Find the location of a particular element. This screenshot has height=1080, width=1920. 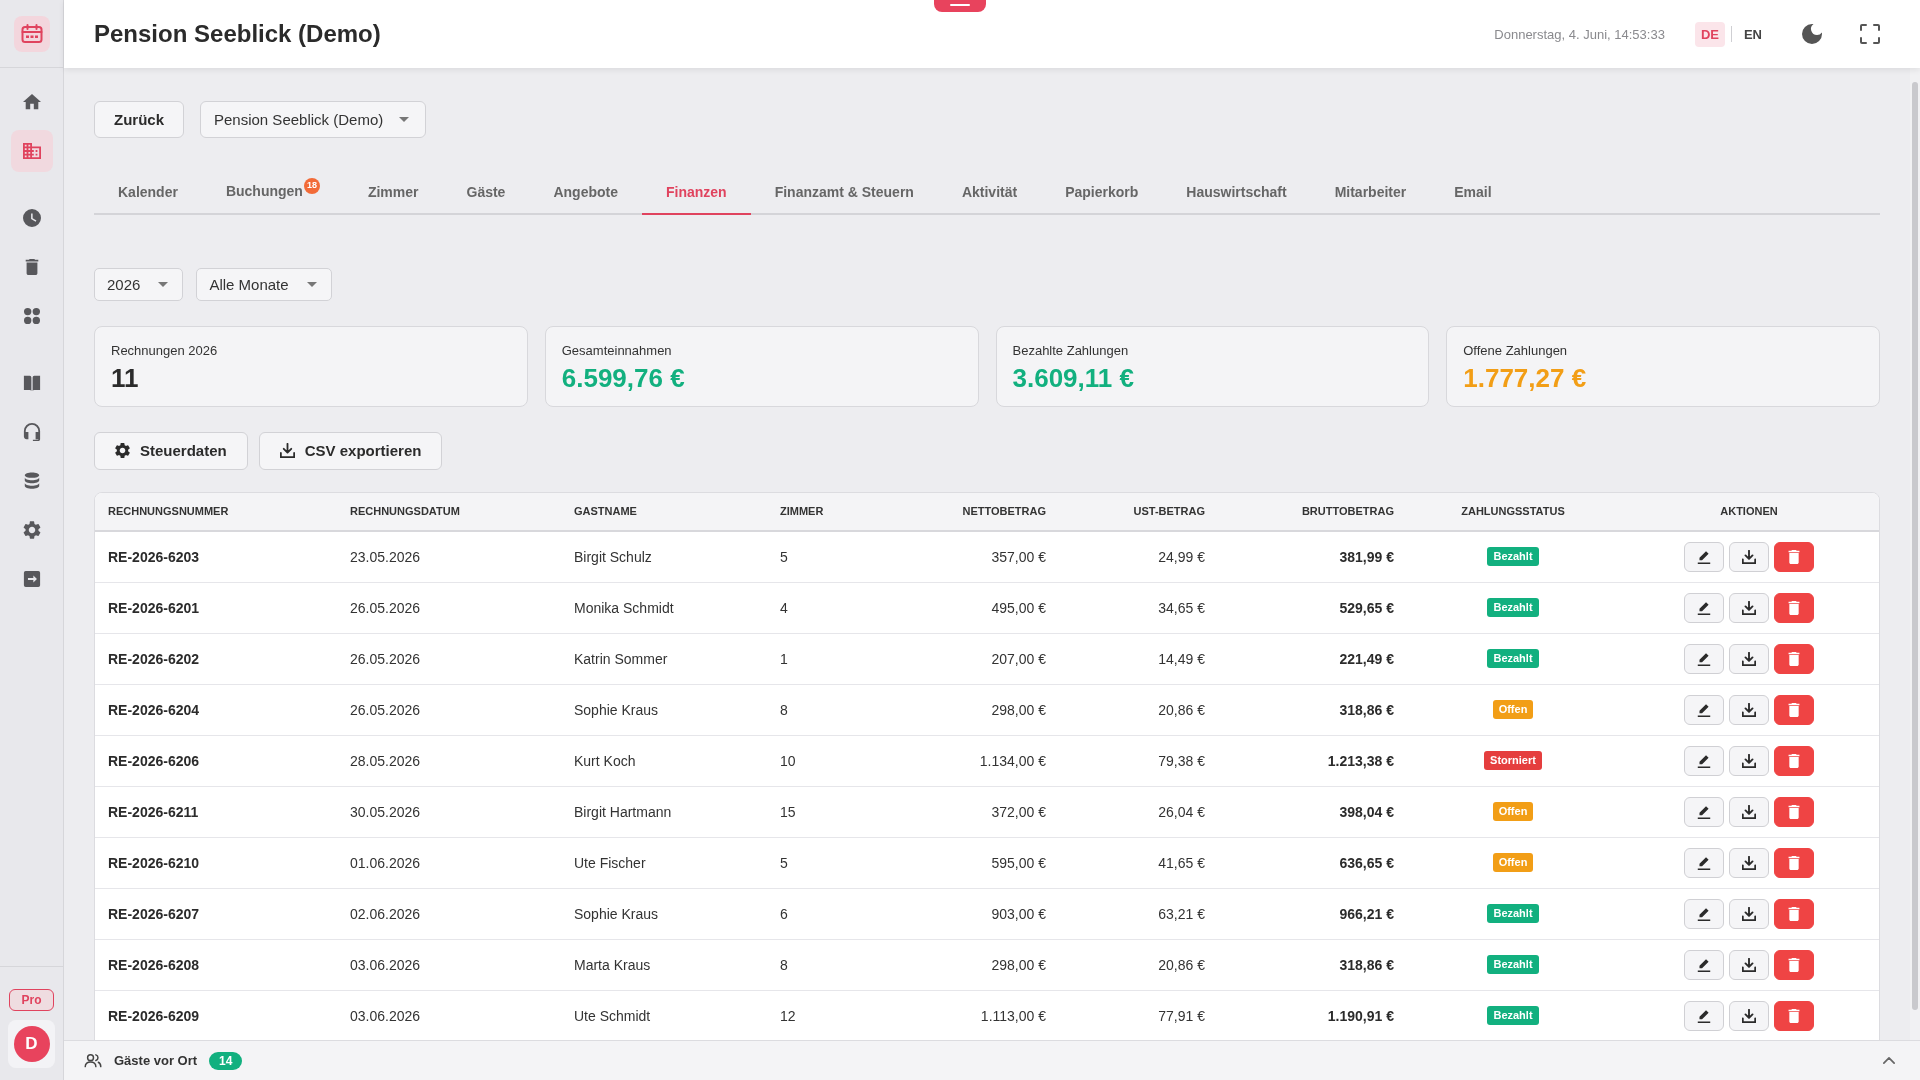

stat-value: 3.609,11 € is located at coordinates (1073, 377).